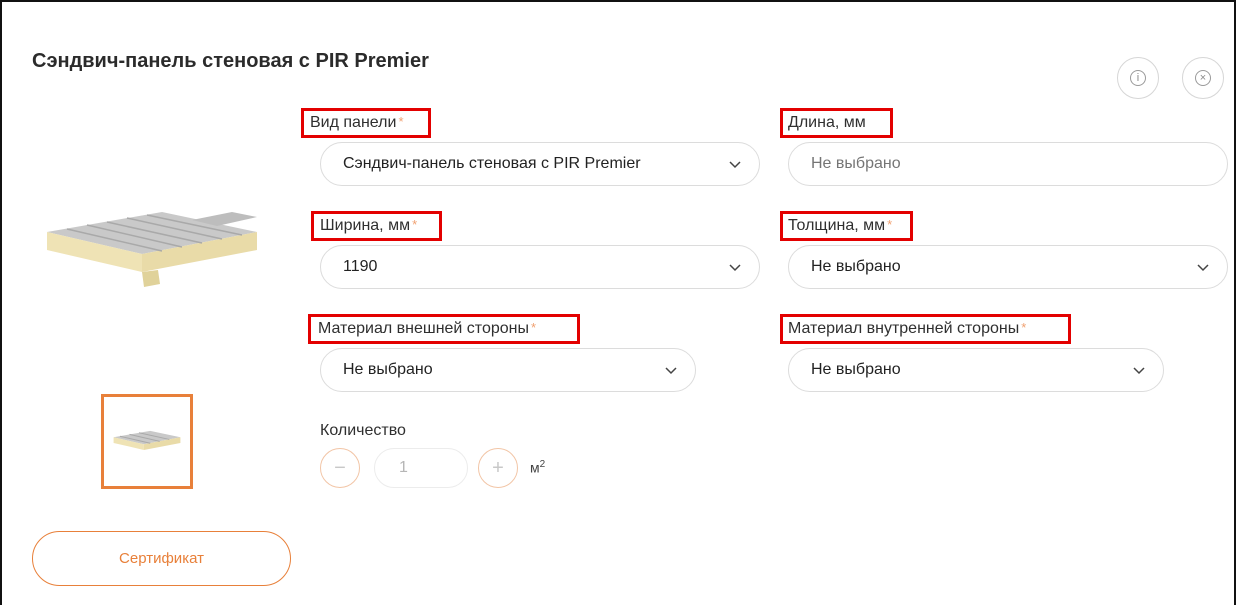  Describe the element at coordinates (363, 430) in the screenshot. I see `quantity-label: Количество` at that location.